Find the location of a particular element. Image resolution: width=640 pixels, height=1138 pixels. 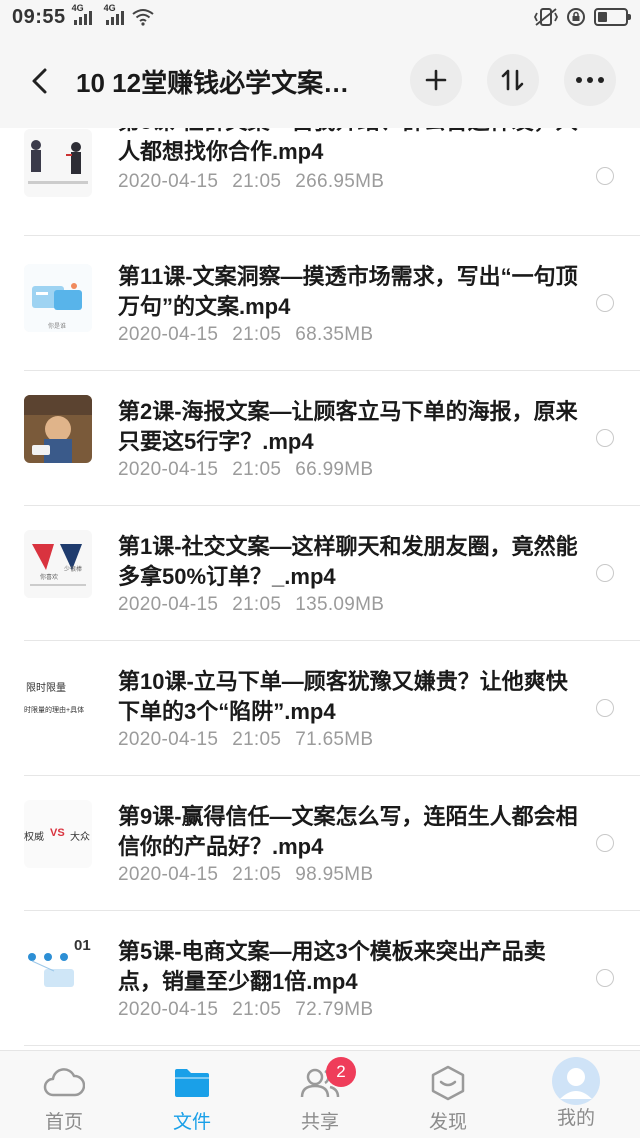

avatar-icon is located at coordinates (576, 1081).